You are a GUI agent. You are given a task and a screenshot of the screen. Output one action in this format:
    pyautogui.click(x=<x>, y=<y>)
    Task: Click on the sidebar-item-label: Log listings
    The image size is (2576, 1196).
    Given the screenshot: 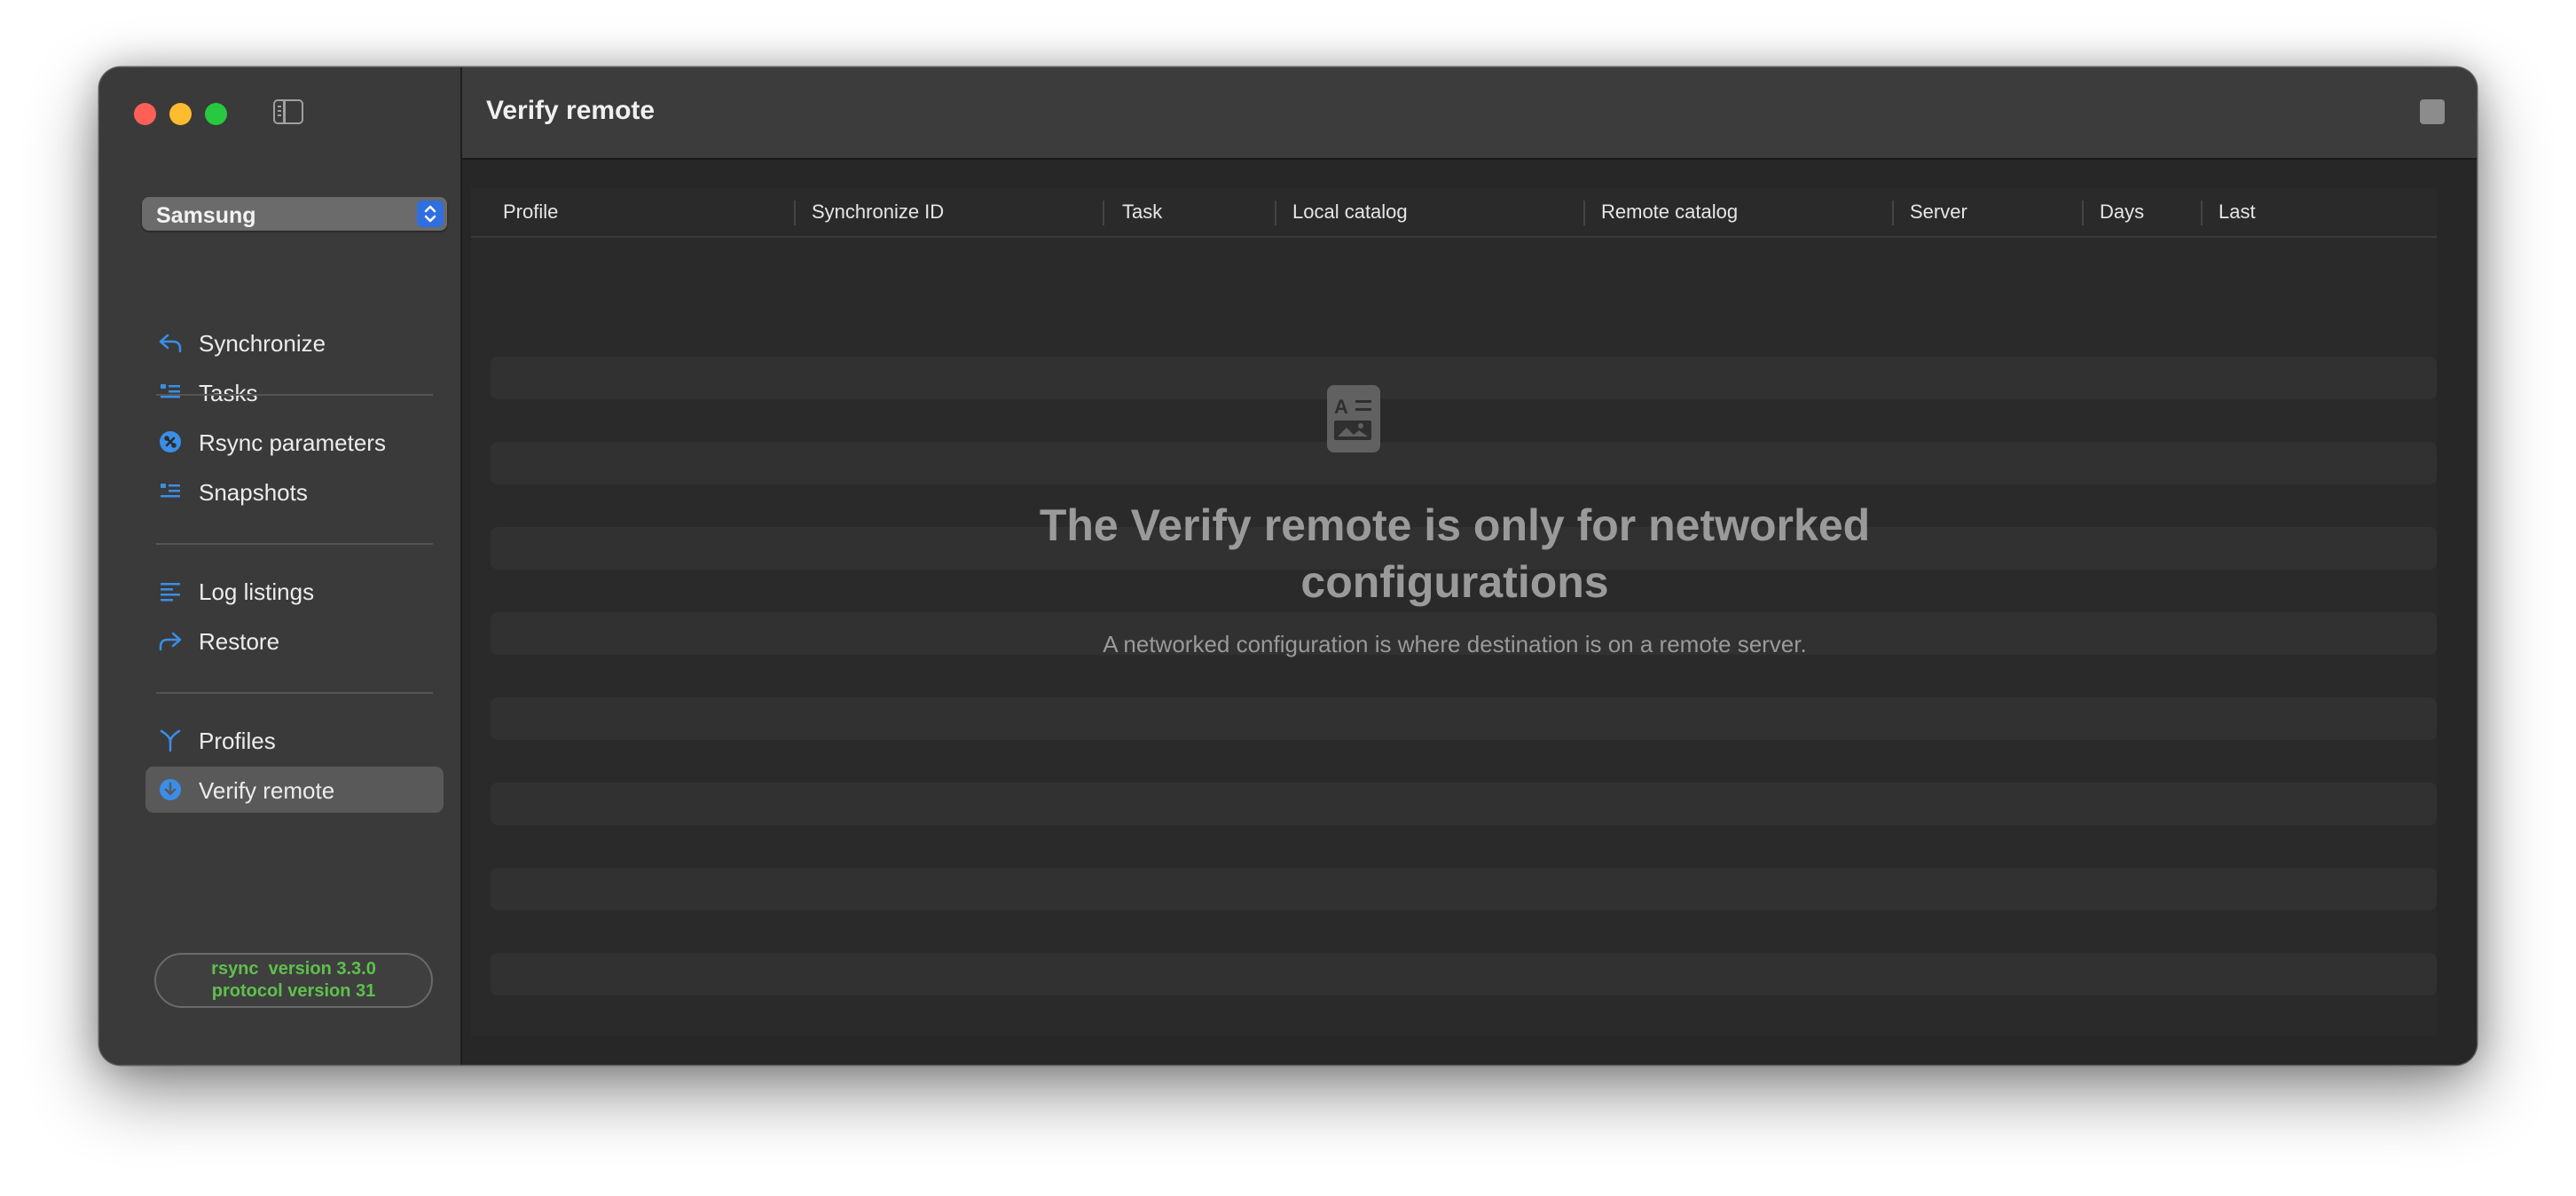 What is the action you would take?
    pyautogui.click(x=257, y=591)
    